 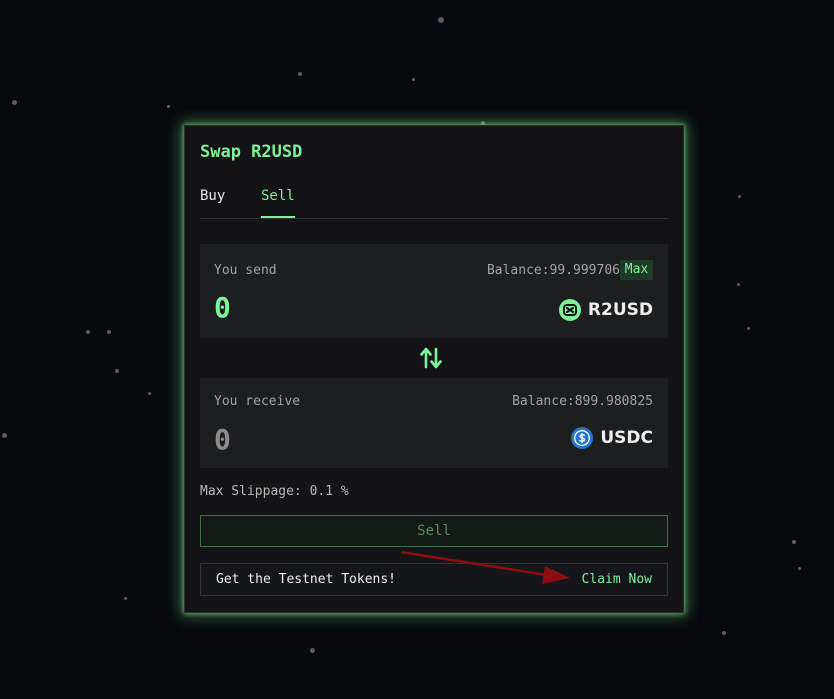 I want to click on send-amount-input, so click(x=304, y=307).